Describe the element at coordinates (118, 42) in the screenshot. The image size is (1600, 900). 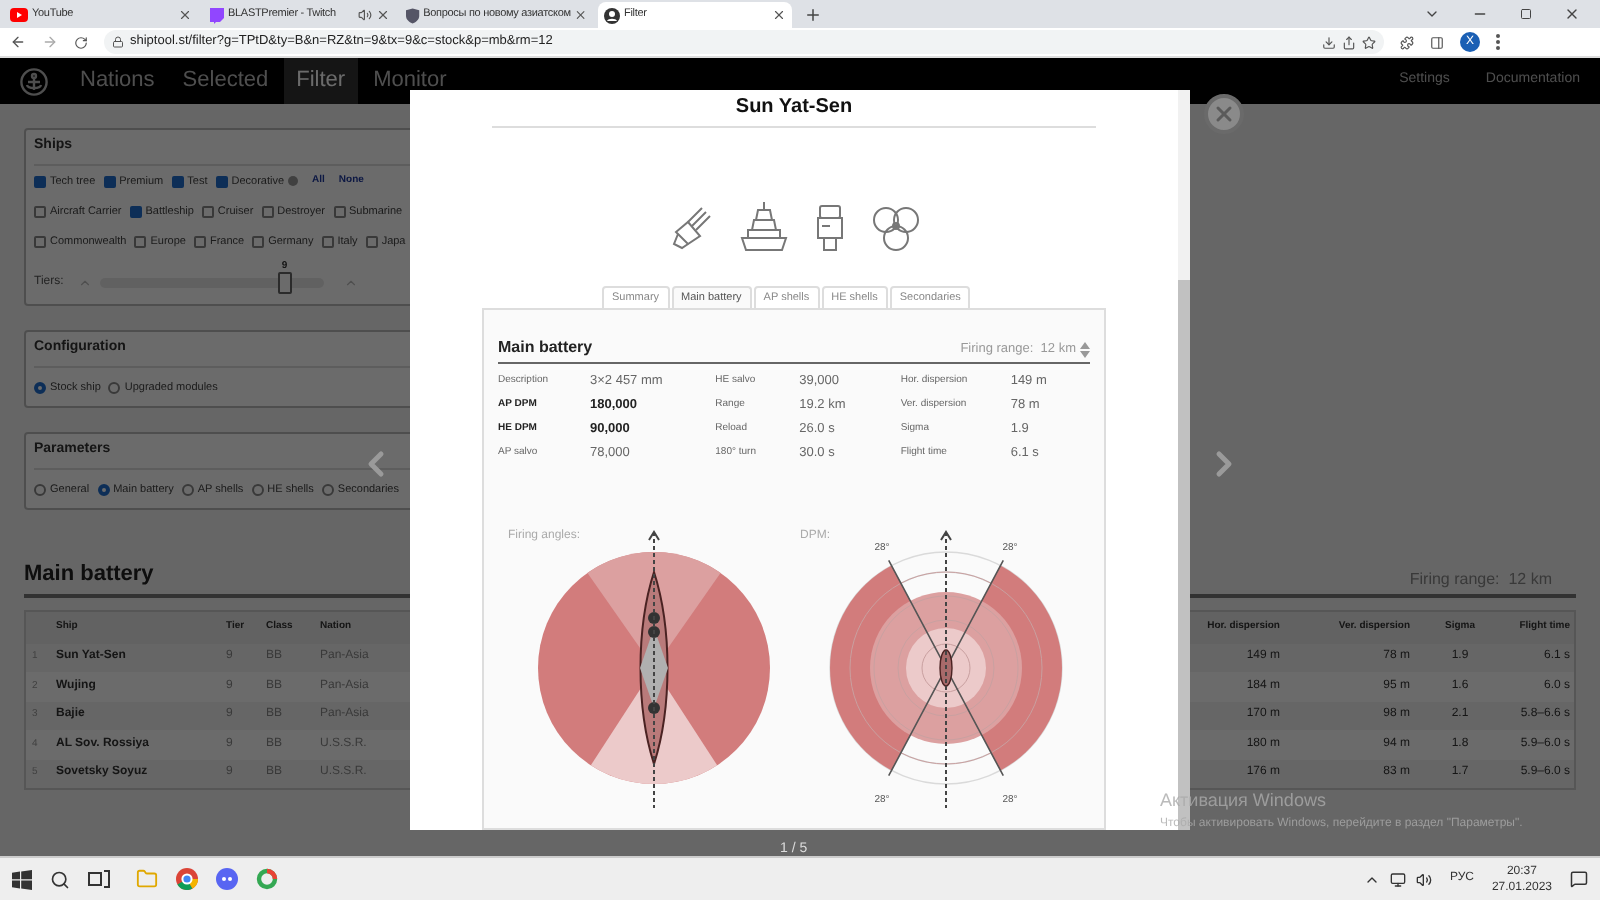
I see `lock-icon` at that location.